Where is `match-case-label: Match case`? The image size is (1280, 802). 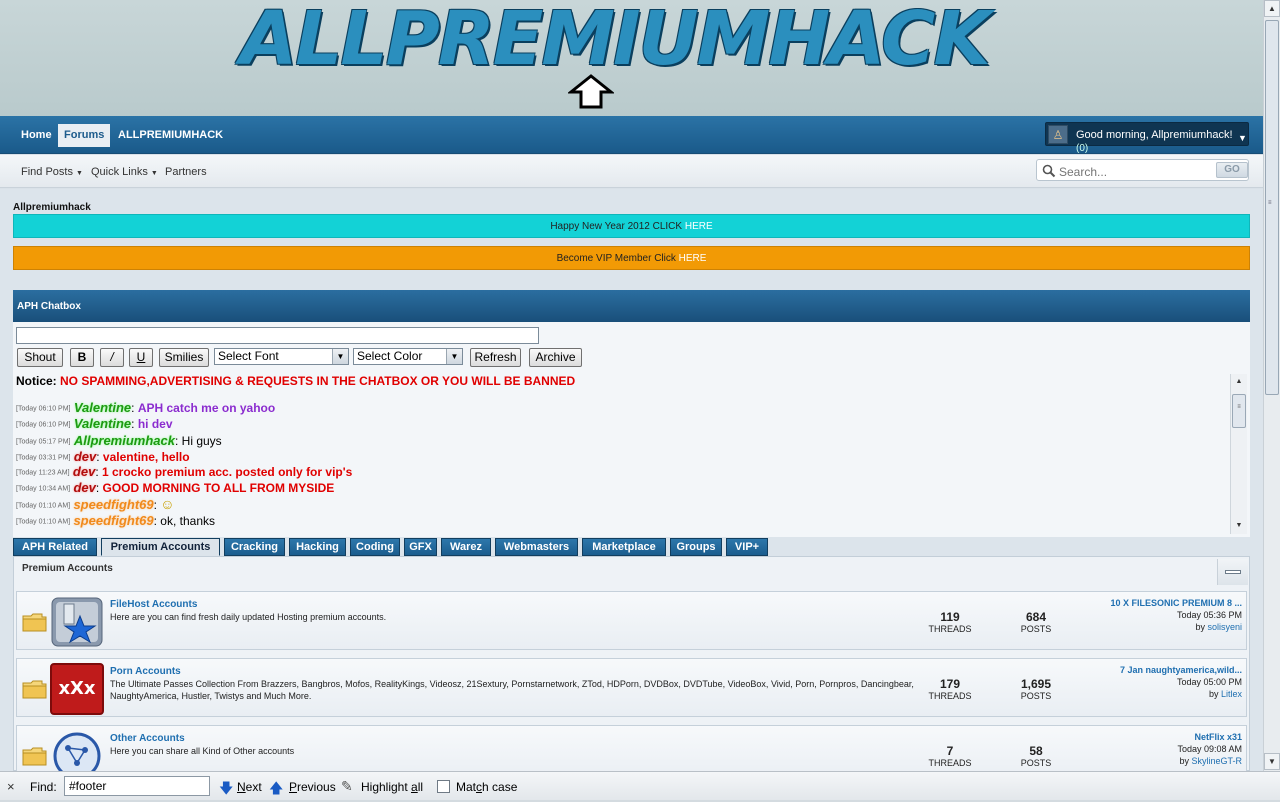 match-case-label: Match case is located at coordinates (486, 787).